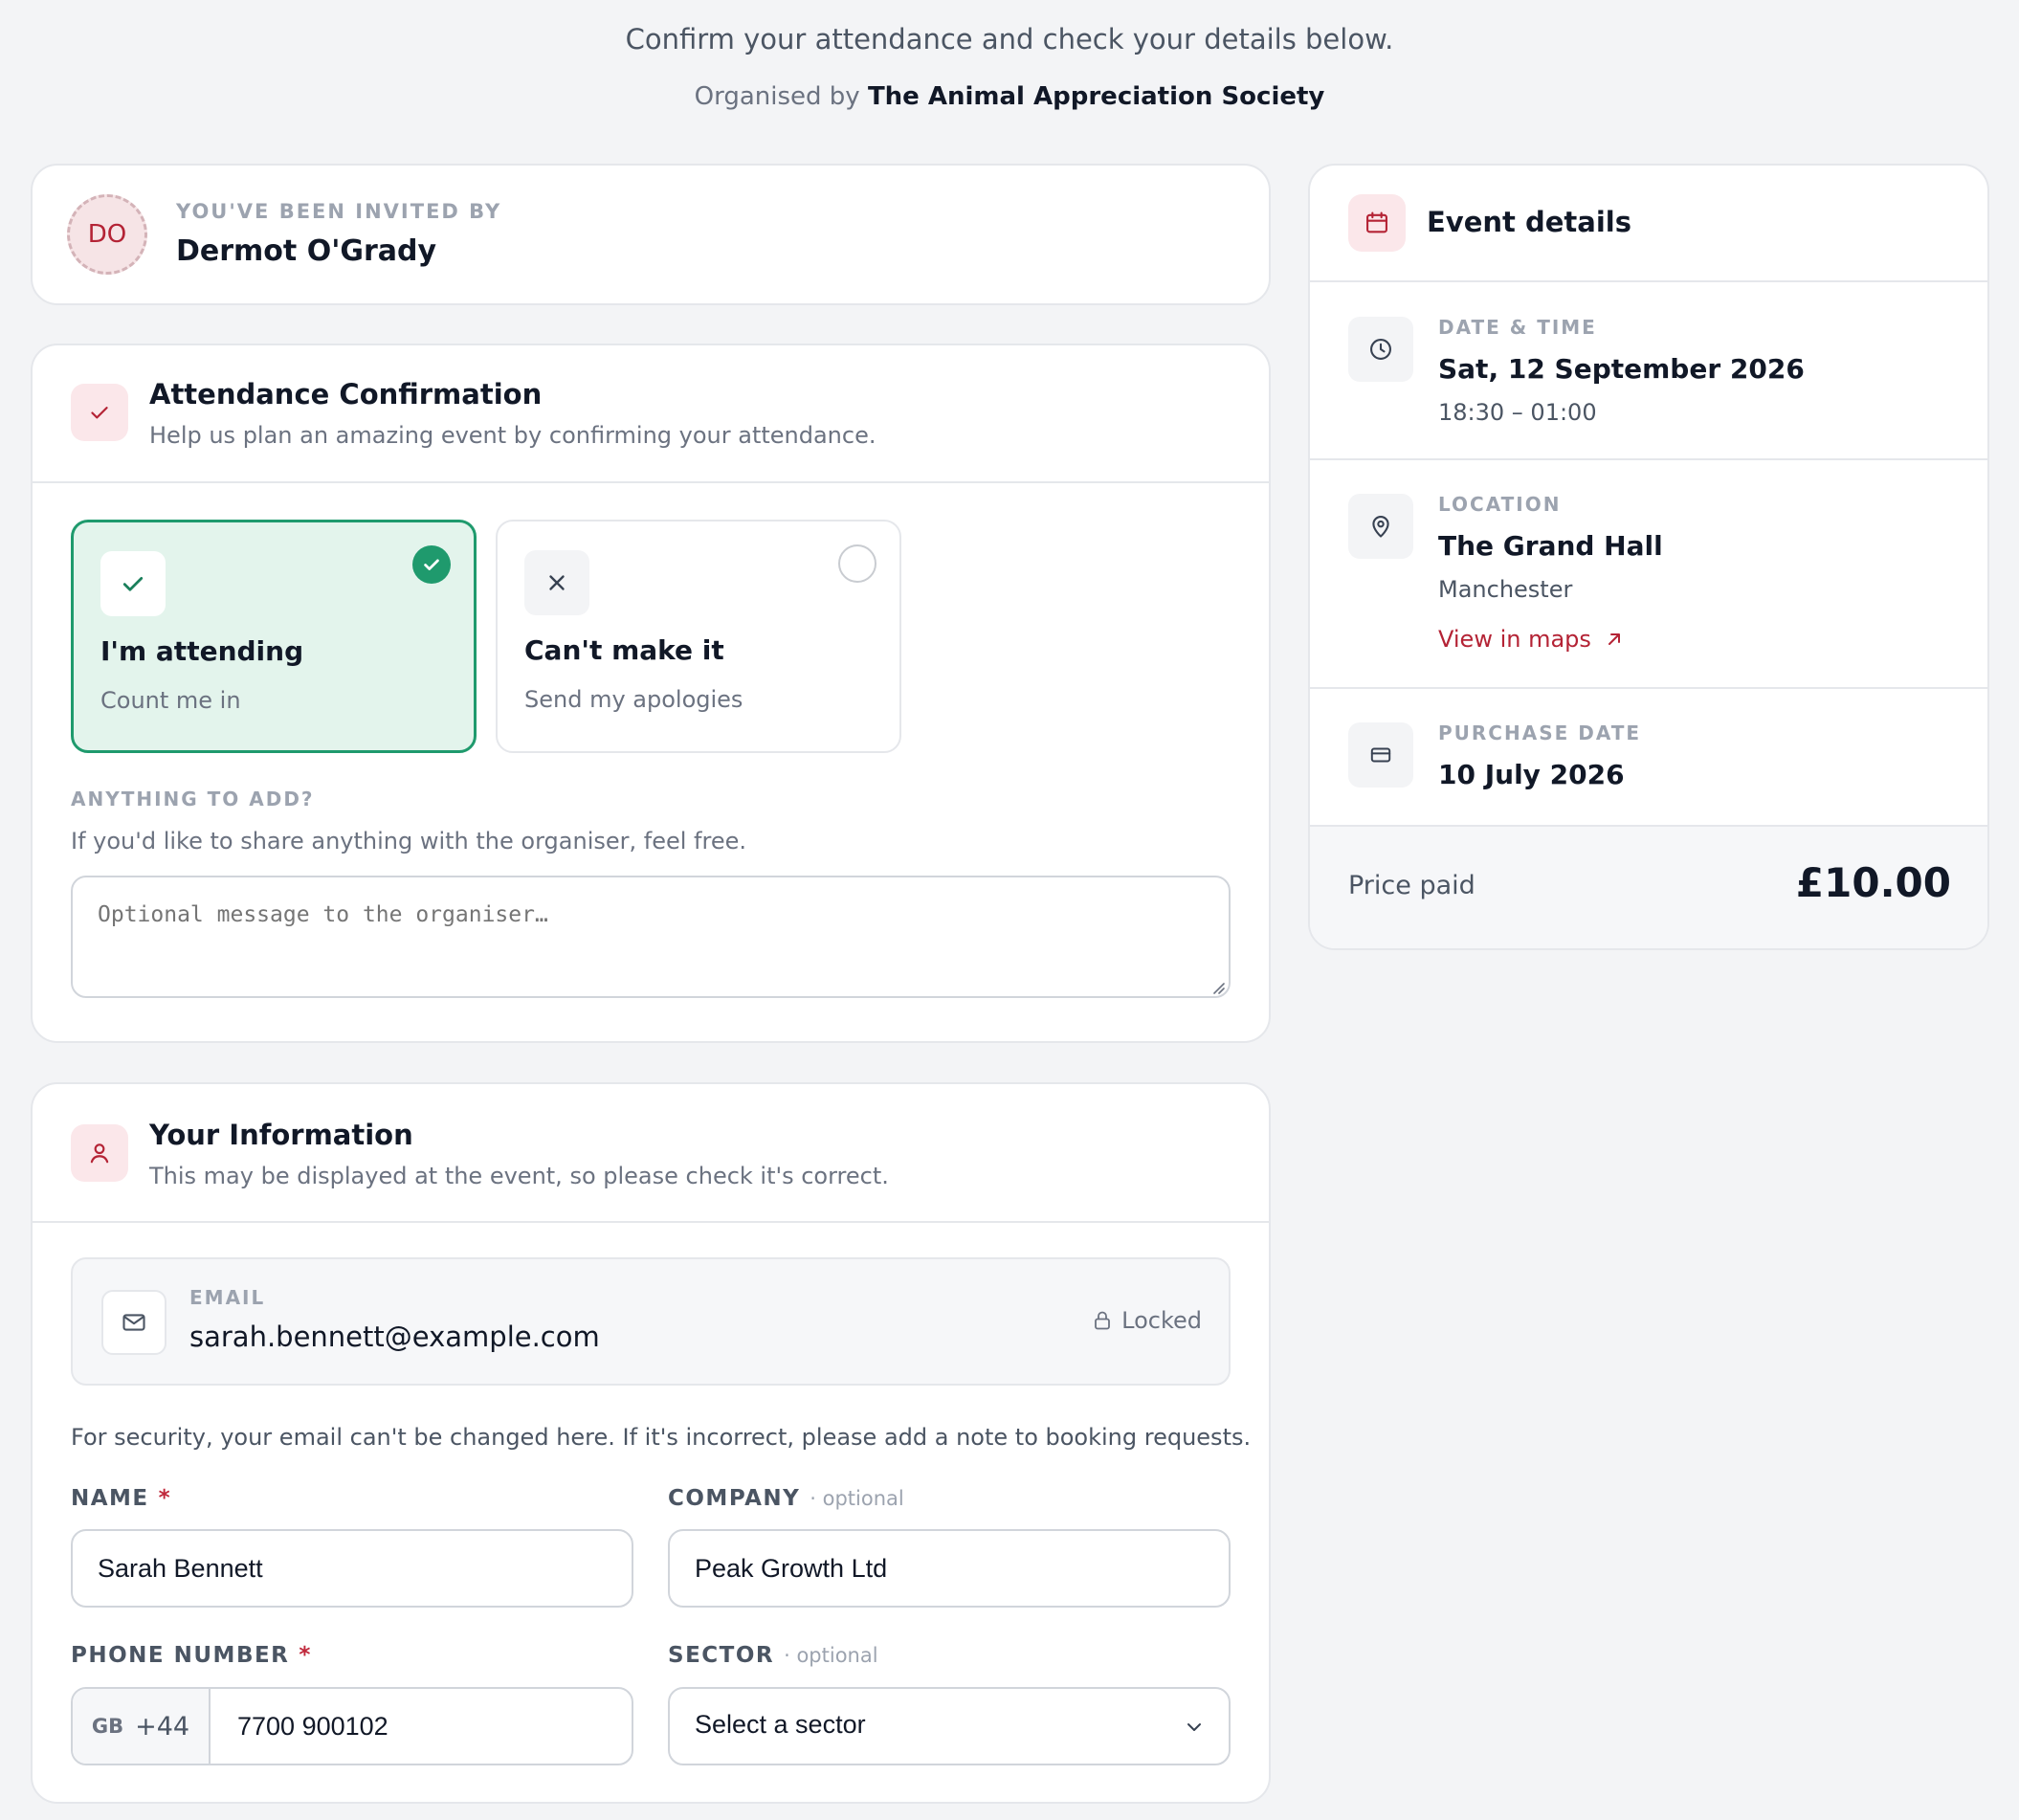 This screenshot has width=2019, height=1820. Describe the element at coordinates (950, 1569) in the screenshot. I see `company-input` at that location.